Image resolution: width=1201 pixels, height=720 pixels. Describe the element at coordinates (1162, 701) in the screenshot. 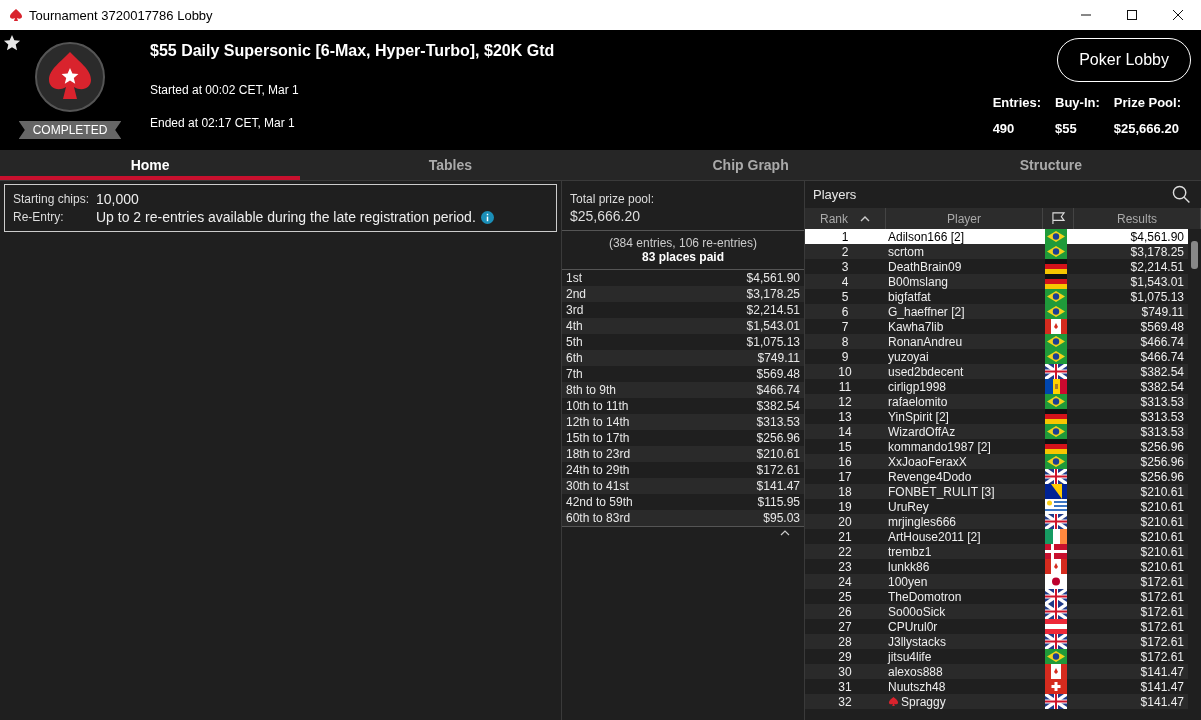

I see `result-cell-text: $141.47` at that location.